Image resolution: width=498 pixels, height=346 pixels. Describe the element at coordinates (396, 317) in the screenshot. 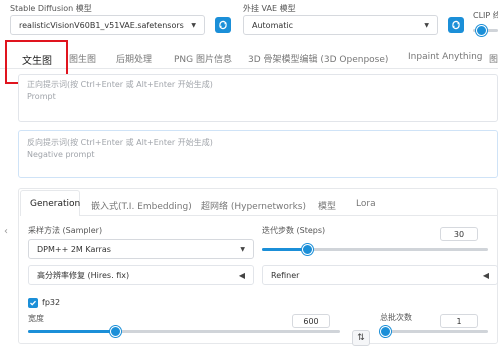

I see `batch-count-label: 总批次数` at that location.